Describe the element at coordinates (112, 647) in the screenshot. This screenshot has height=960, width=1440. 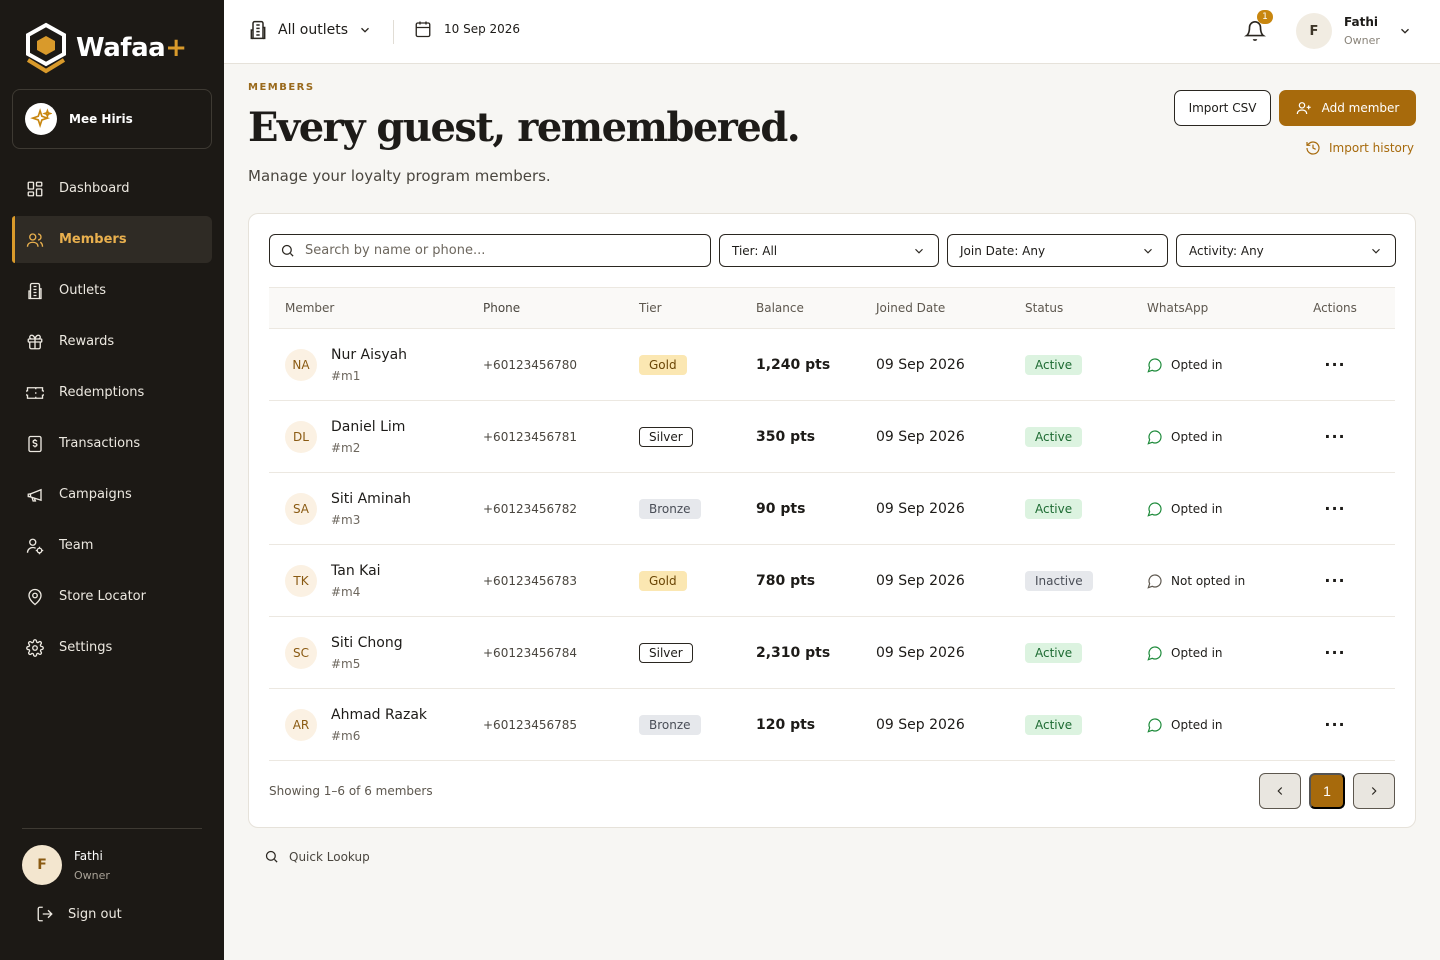
I see `sidebar-item-settings: Settings` at that location.